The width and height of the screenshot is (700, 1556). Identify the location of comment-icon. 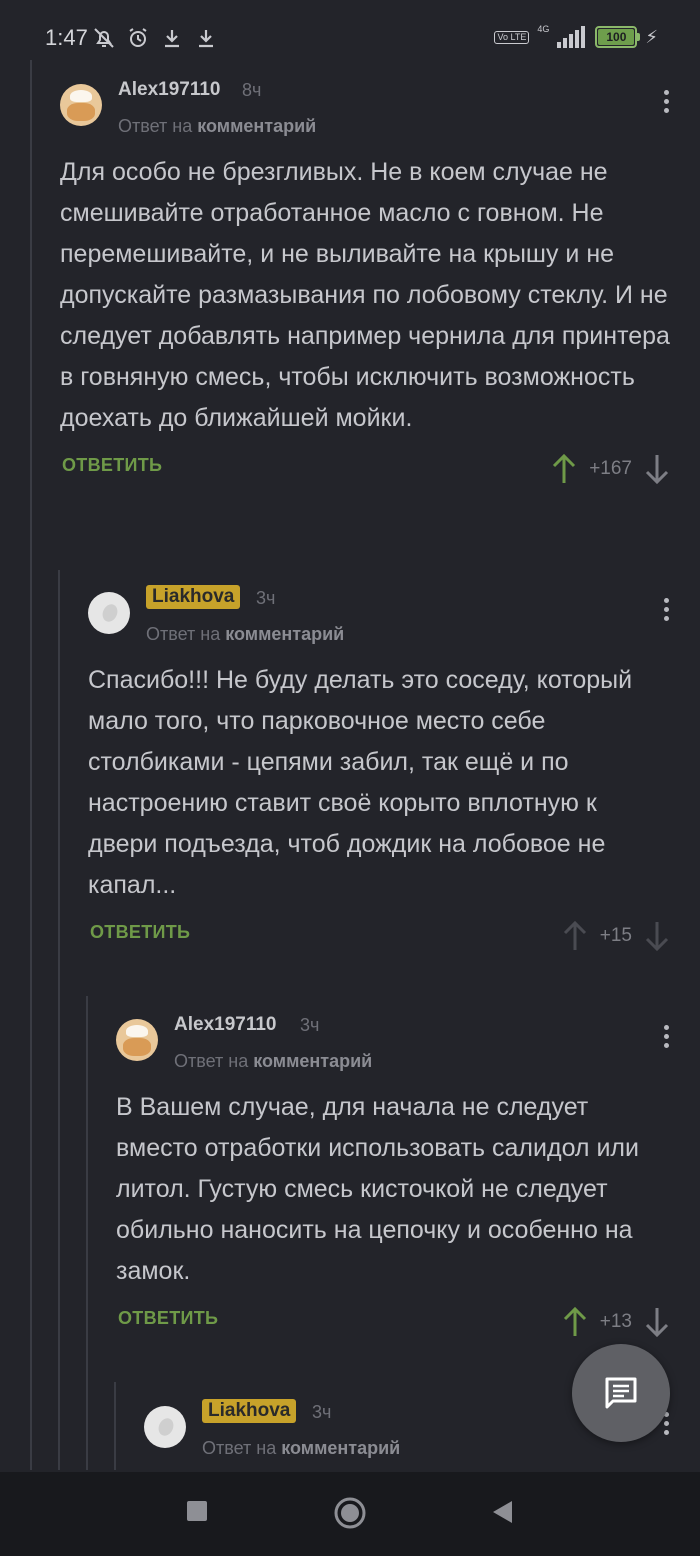
(621, 1393).